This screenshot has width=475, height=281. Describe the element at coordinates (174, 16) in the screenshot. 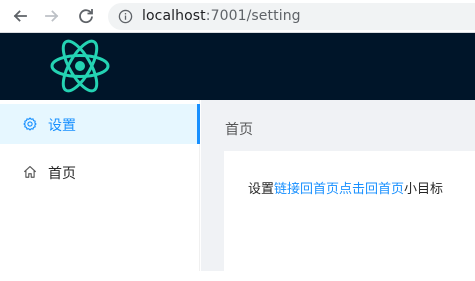

I see `url-host: localhost` at that location.